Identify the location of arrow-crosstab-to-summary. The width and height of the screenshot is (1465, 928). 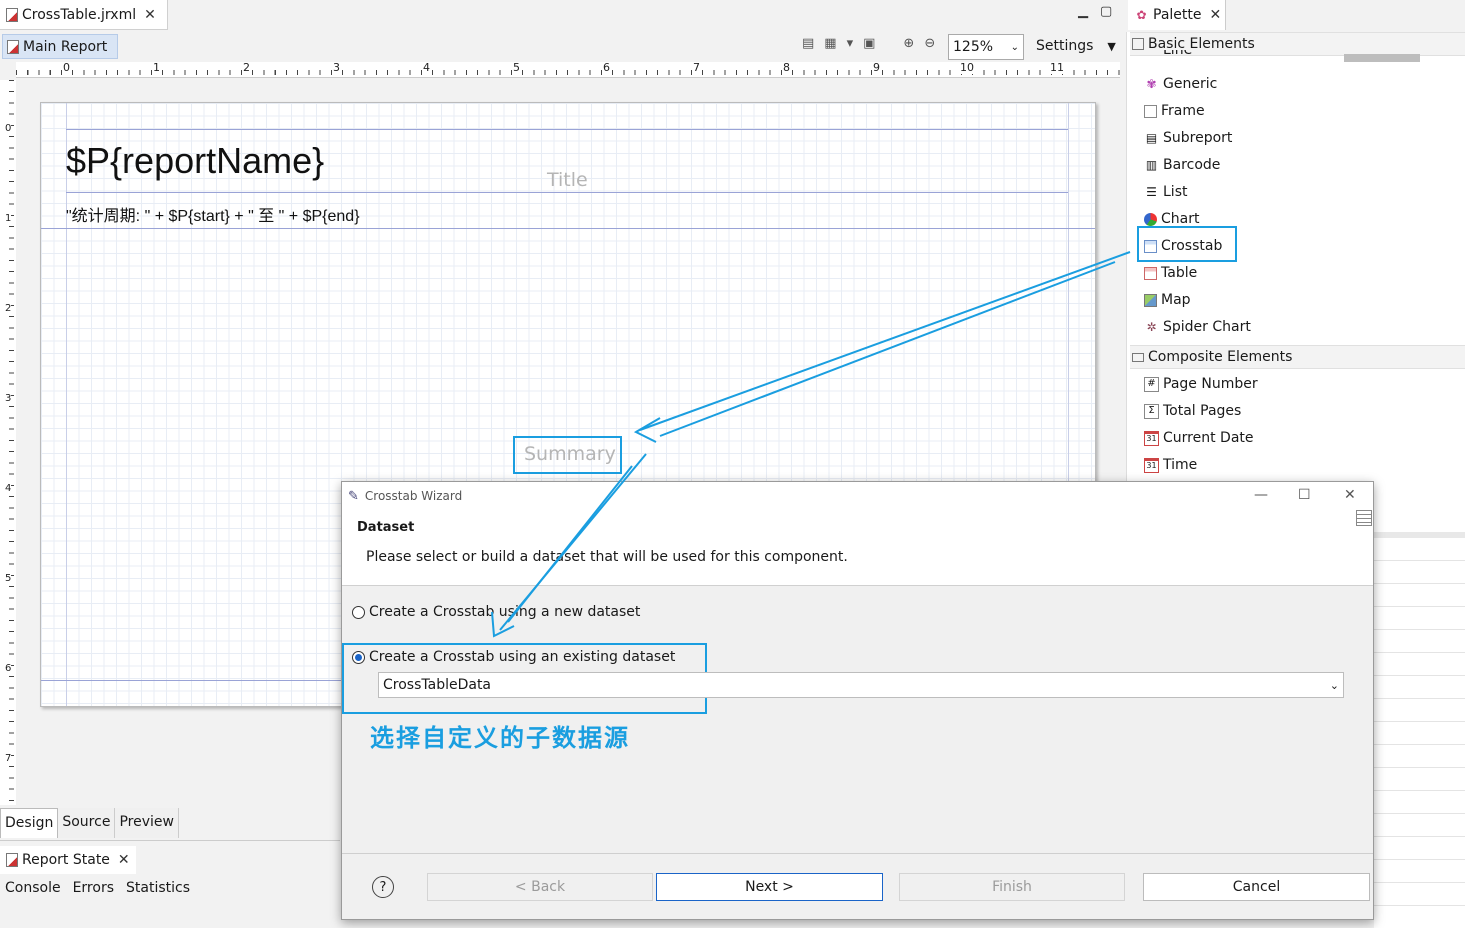
(885, 341).